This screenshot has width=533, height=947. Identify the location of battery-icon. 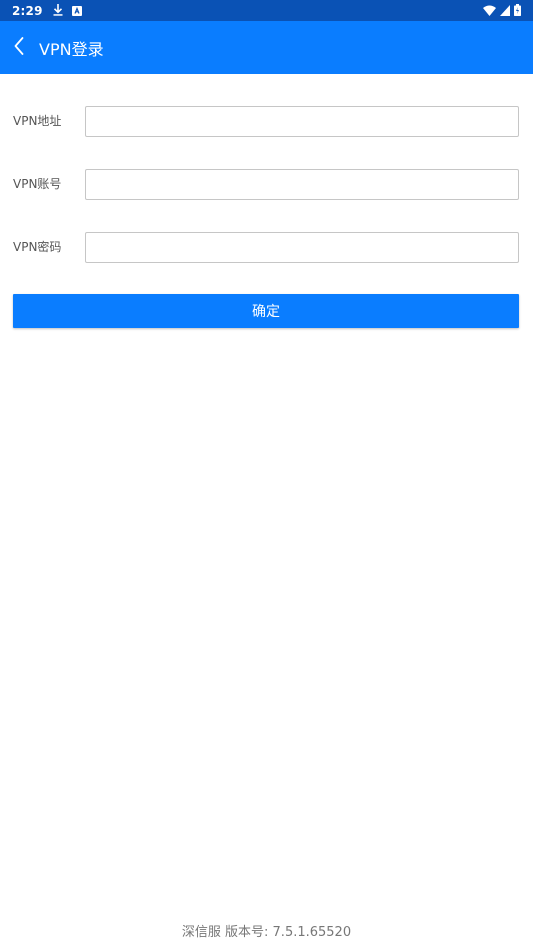
(517, 10).